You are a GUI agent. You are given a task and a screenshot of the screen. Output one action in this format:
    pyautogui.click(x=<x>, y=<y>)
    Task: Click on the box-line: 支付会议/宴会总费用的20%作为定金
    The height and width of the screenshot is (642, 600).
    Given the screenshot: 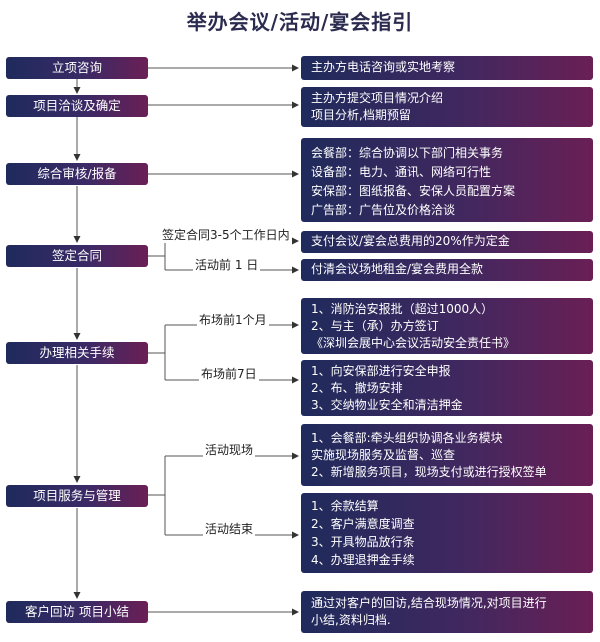 What is the action you would take?
    pyautogui.click(x=410, y=241)
    